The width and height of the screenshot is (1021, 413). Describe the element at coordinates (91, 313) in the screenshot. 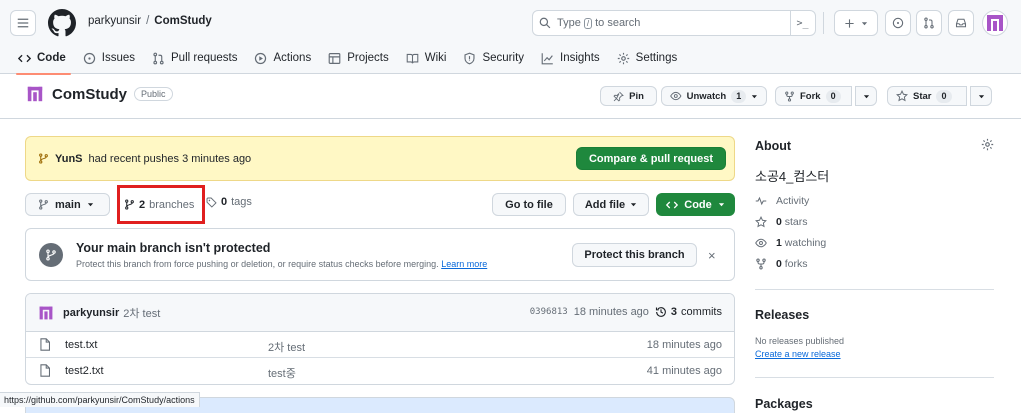

I see `commit-author: parkyunsir` at that location.